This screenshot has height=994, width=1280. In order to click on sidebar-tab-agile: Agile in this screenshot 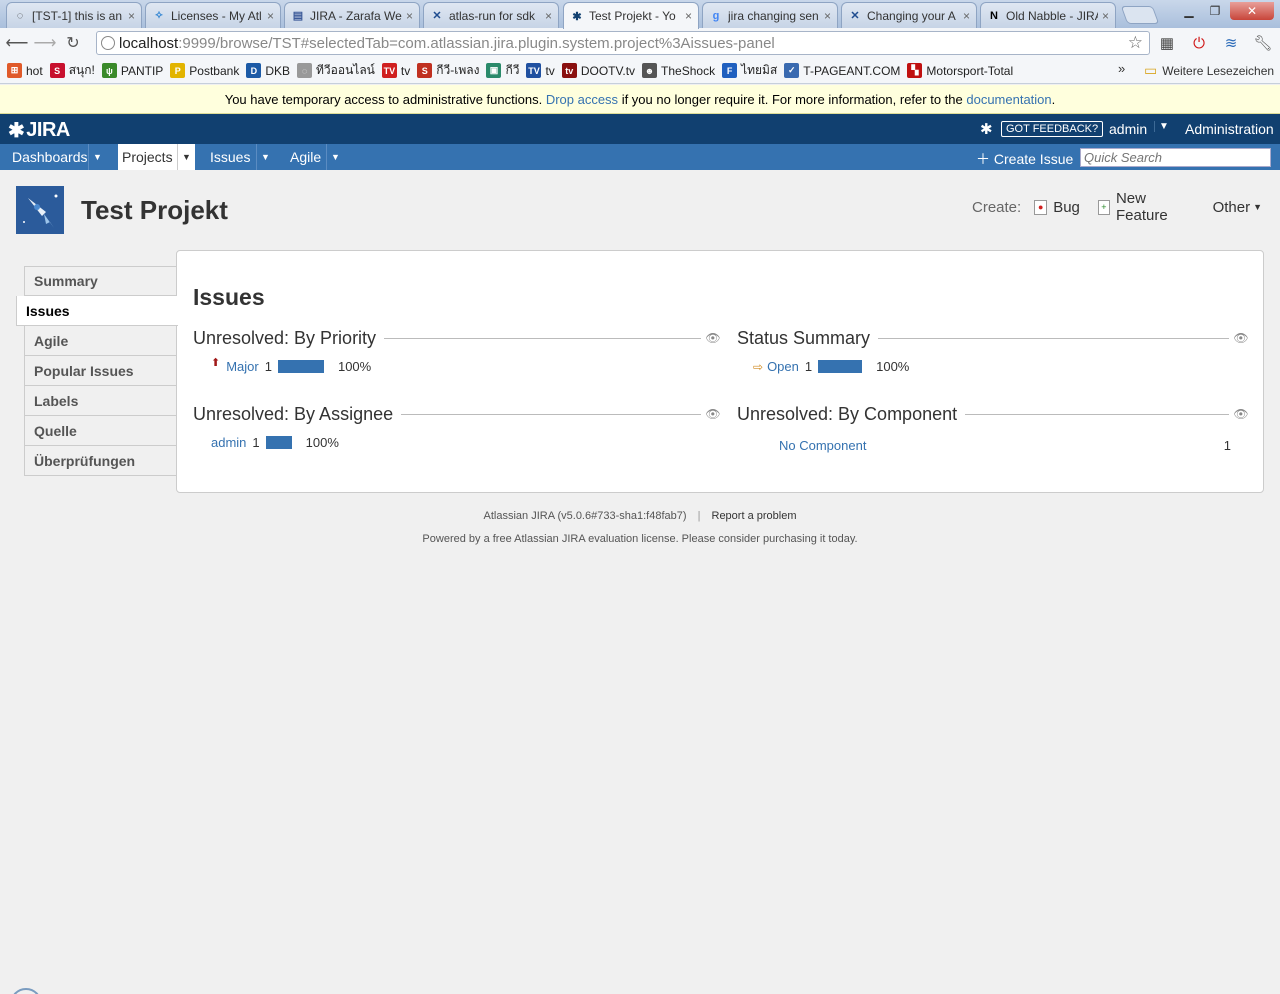, I will do `click(100, 341)`.